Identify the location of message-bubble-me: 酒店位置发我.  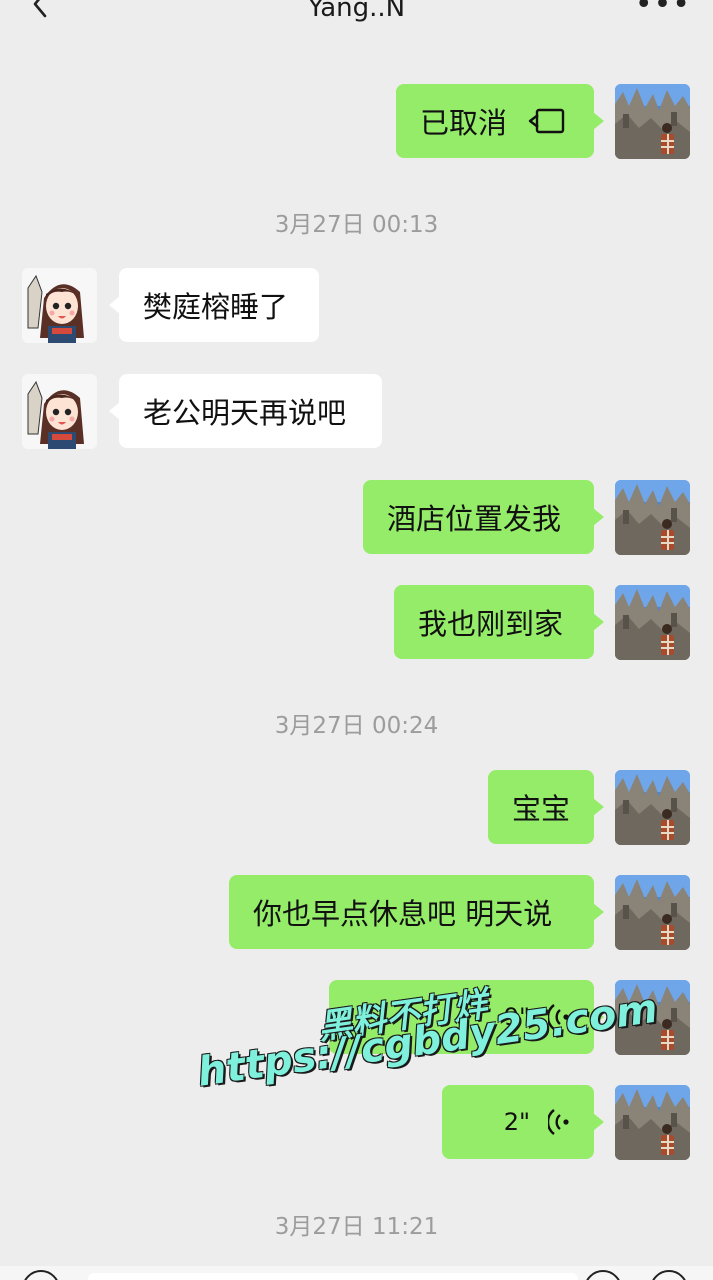
(483, 517).